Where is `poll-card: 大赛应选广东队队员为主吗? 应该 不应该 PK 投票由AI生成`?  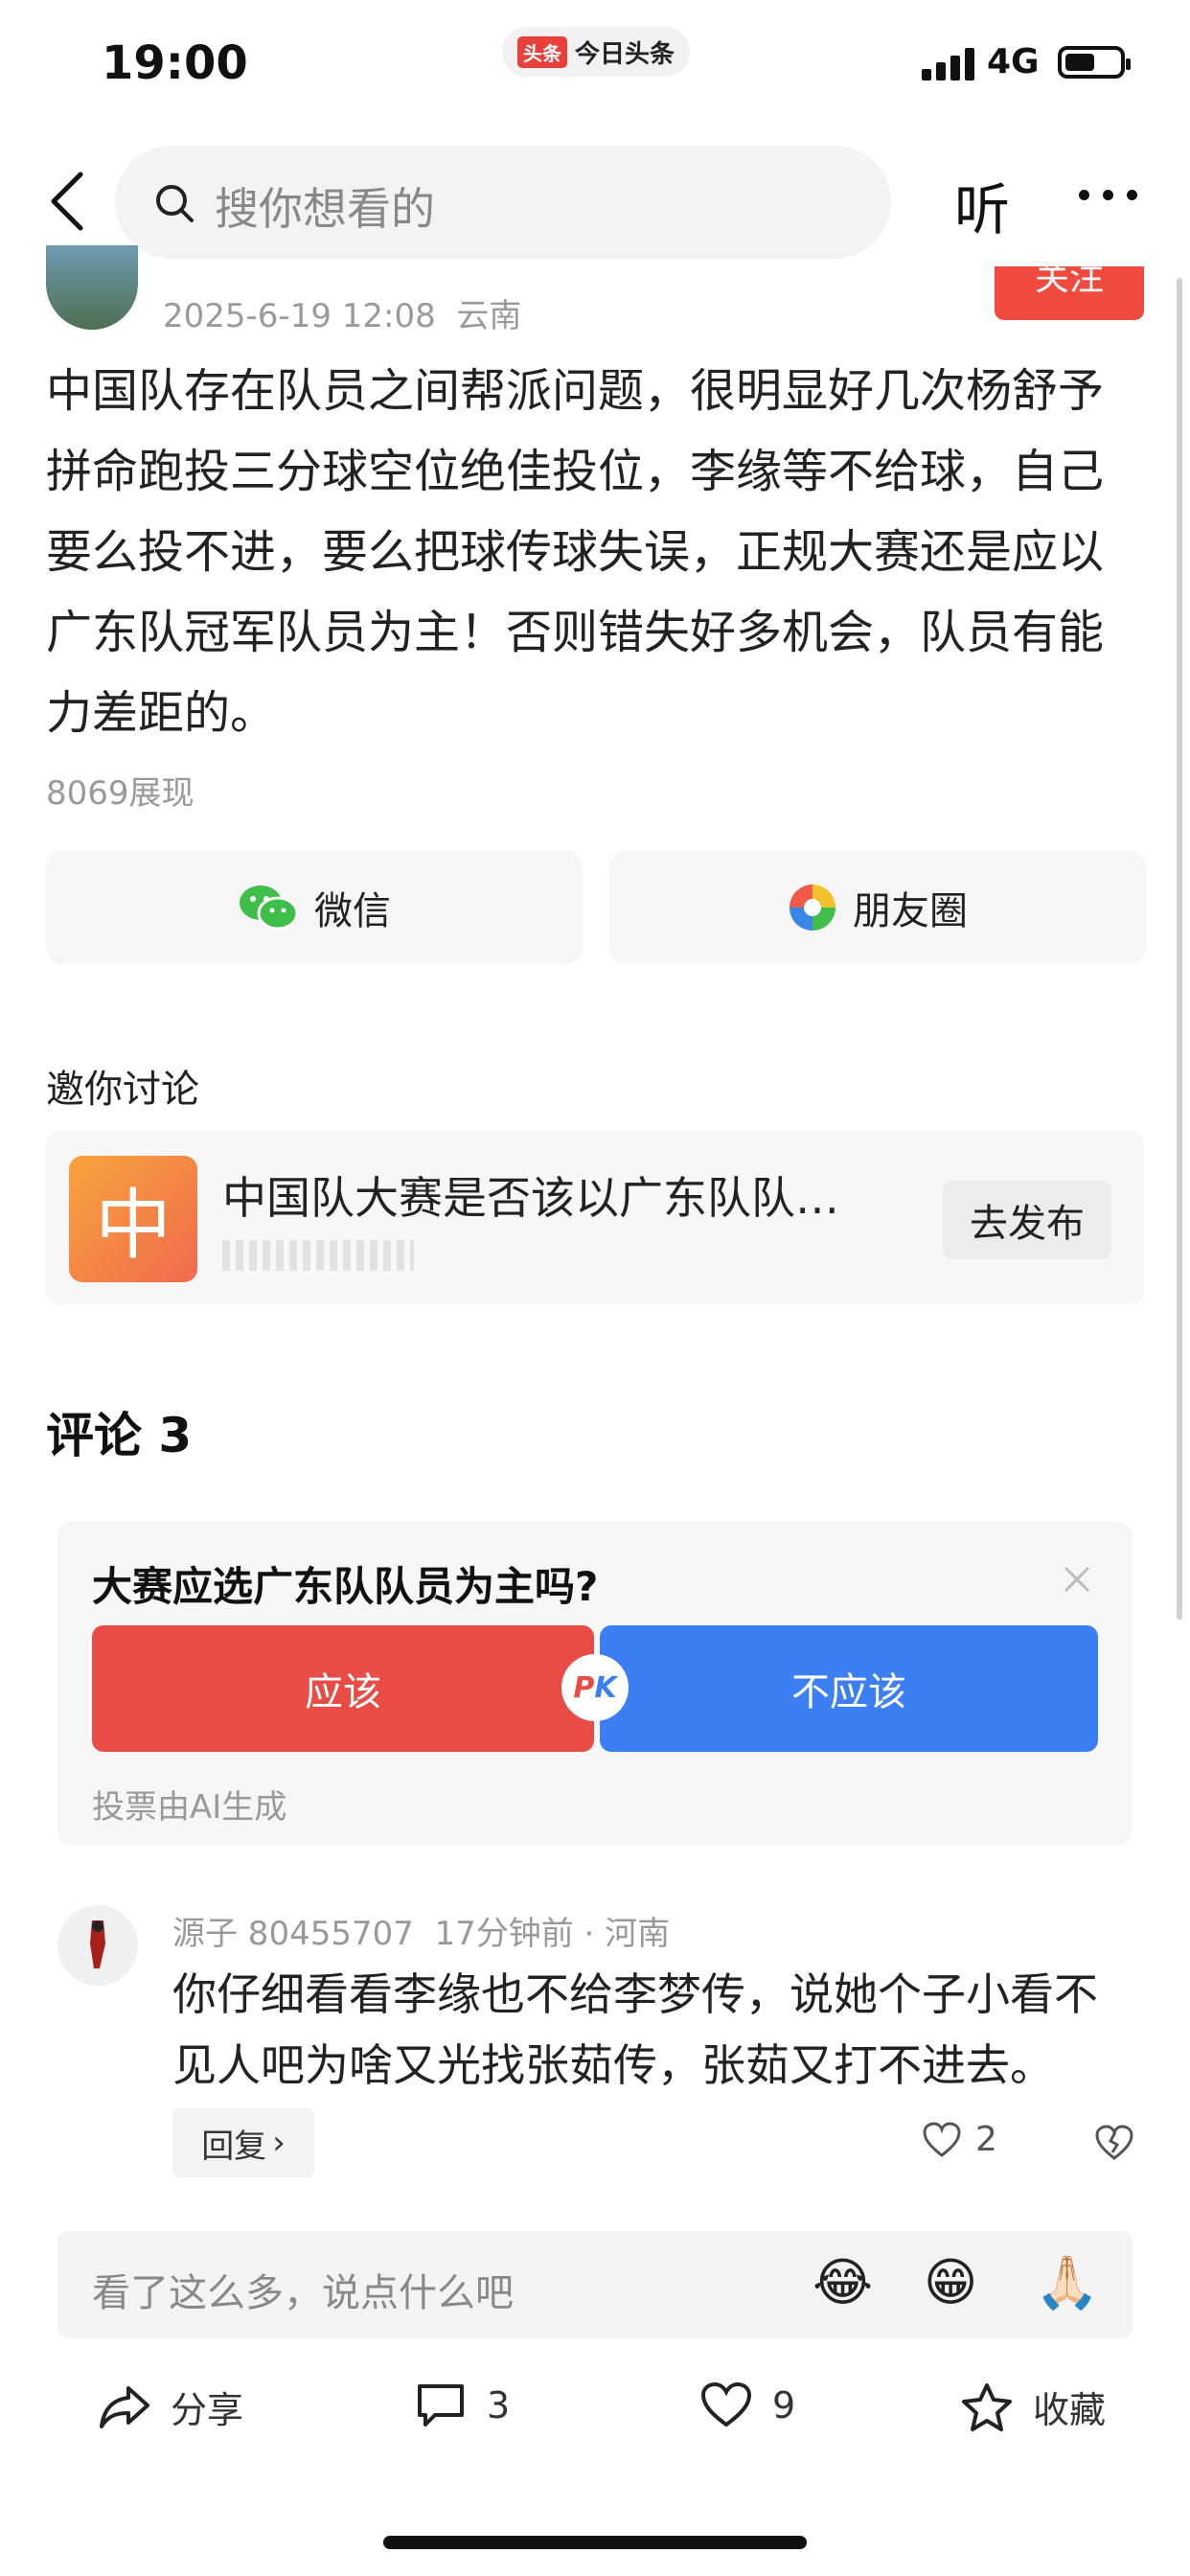 poll-card: 大赛应选广东队队员为主吗? 应该 不应该 PK 投票由AI生成 is located at coordinates (595, 1684).